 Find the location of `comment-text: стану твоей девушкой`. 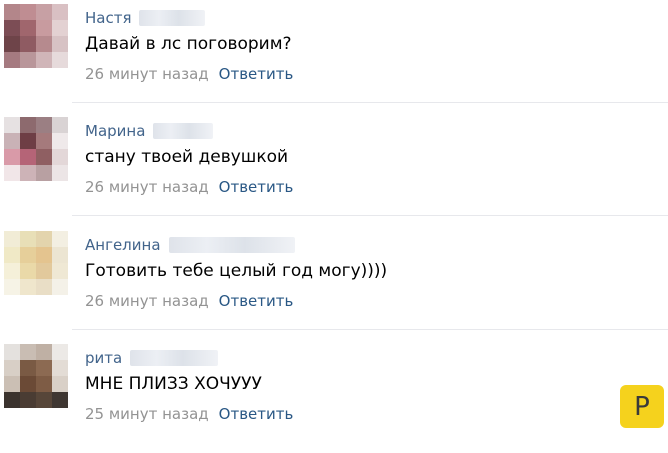

comment-text: стану твоей девушкой is located at coordinates (187, 157).